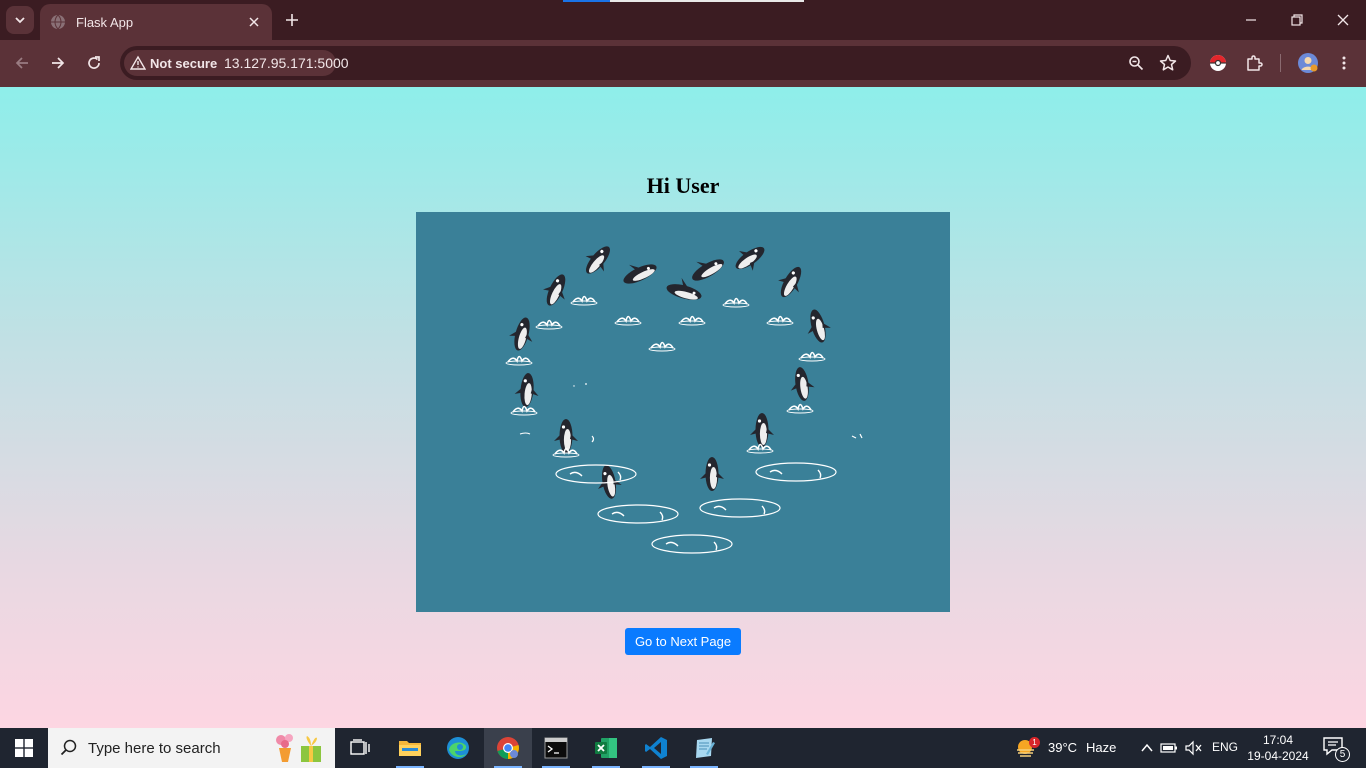 This screenshot has height=768, width=1366. What do you see at coordinates (184, 63) in the screenshot?
I see `security-label: Not secure` at bounding box center [184, 63].